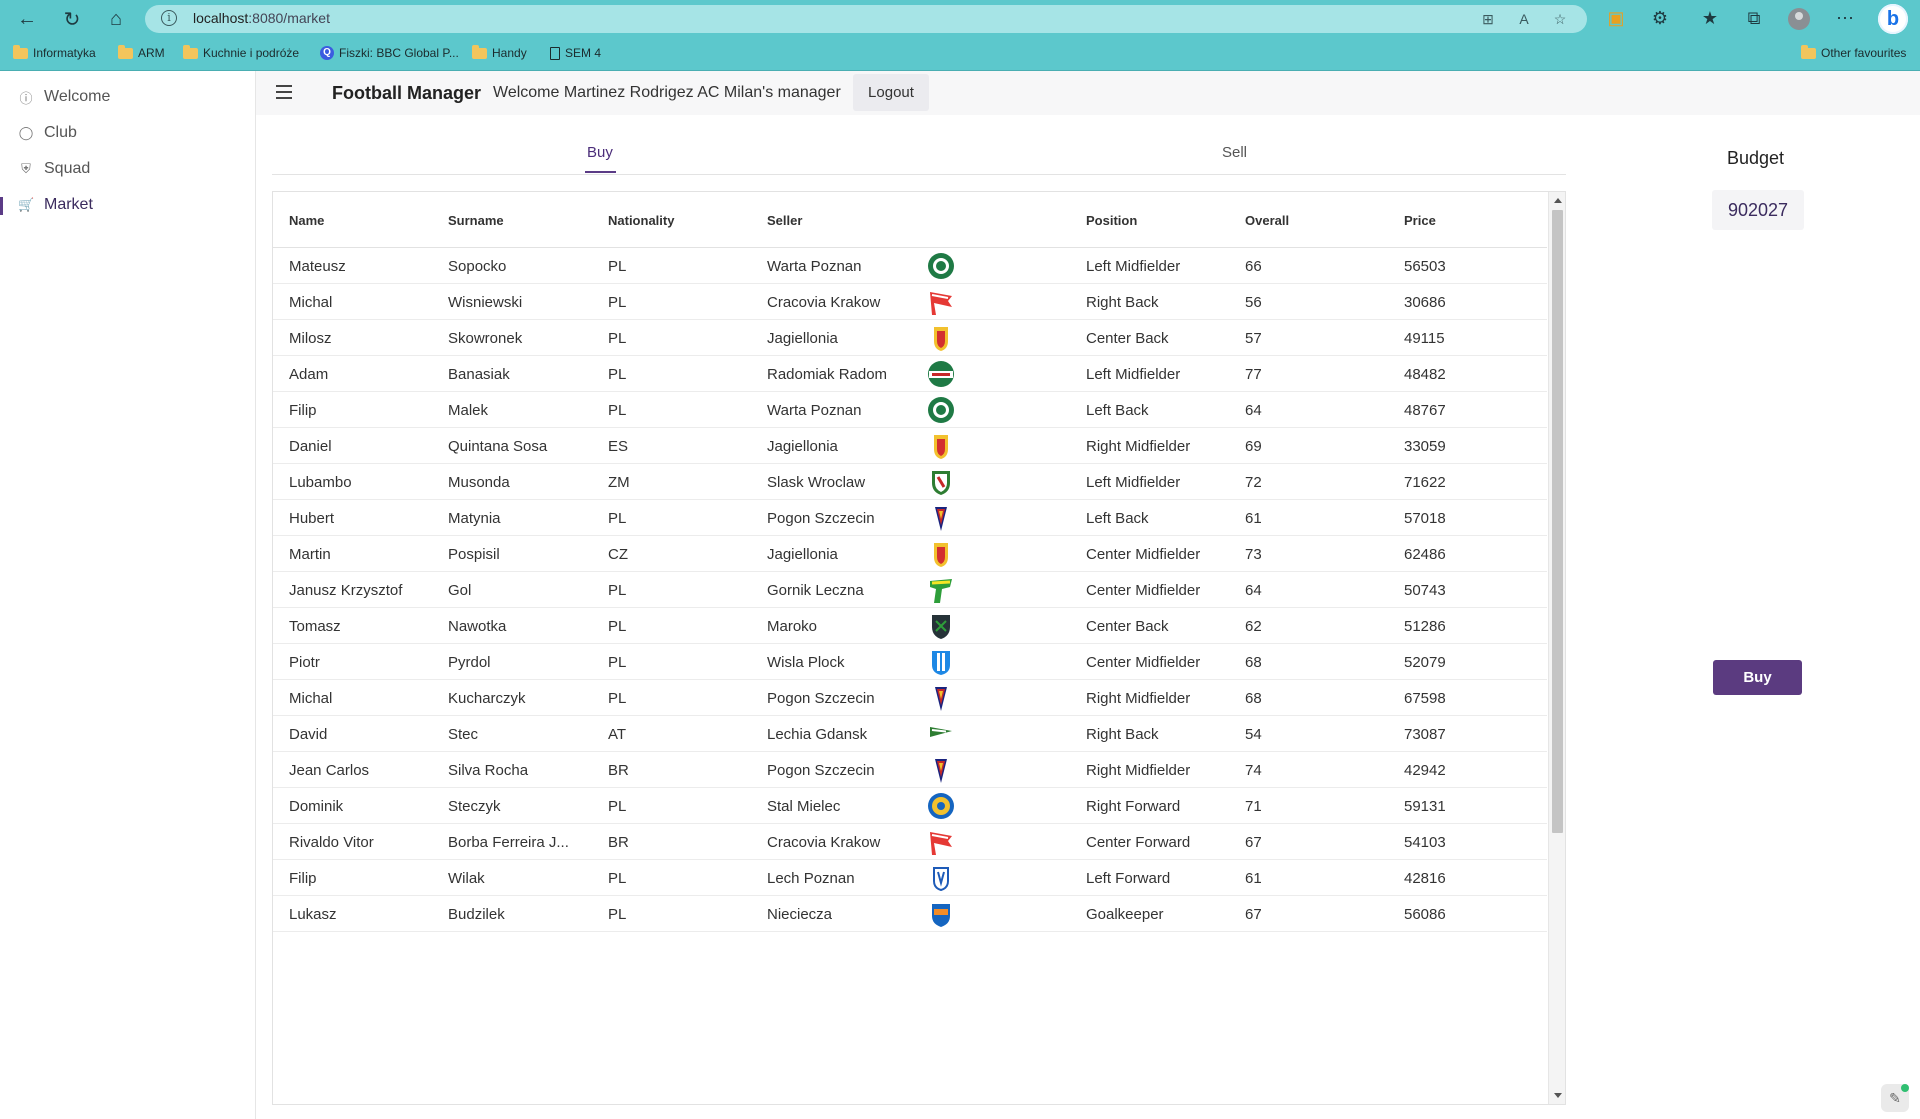 The width and height of the screenshot is (1920, 1119). Describe the element at coordinates (1558, 200) in the screenshot. I see `scroll-up-arrow-icon` at that location.